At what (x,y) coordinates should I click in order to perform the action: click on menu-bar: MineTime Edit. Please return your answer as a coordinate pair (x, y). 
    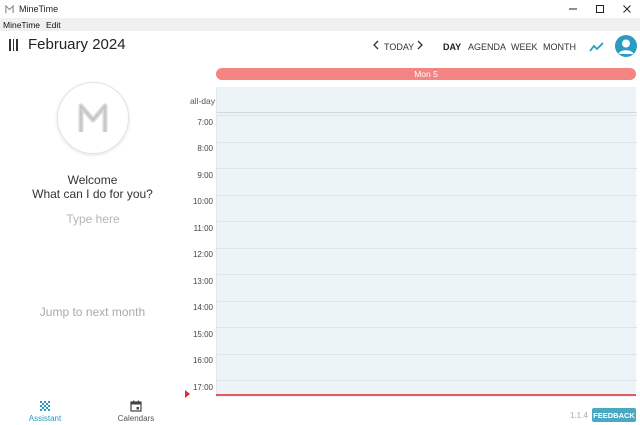
    Looking at the image, I should click on (320, 24).